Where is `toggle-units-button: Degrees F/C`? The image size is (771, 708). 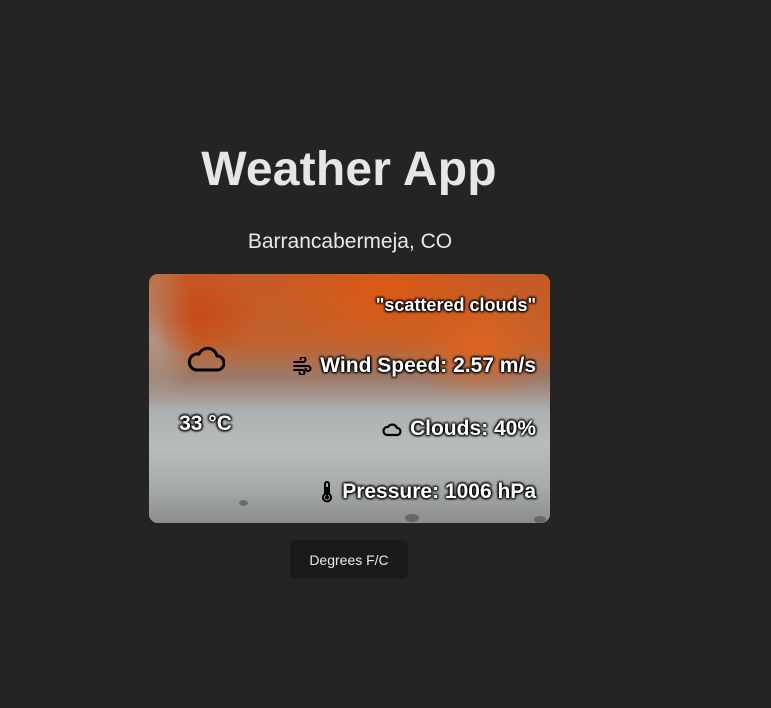 toggle-units-button: Degrees F/C is located at coordinates (349, 559).